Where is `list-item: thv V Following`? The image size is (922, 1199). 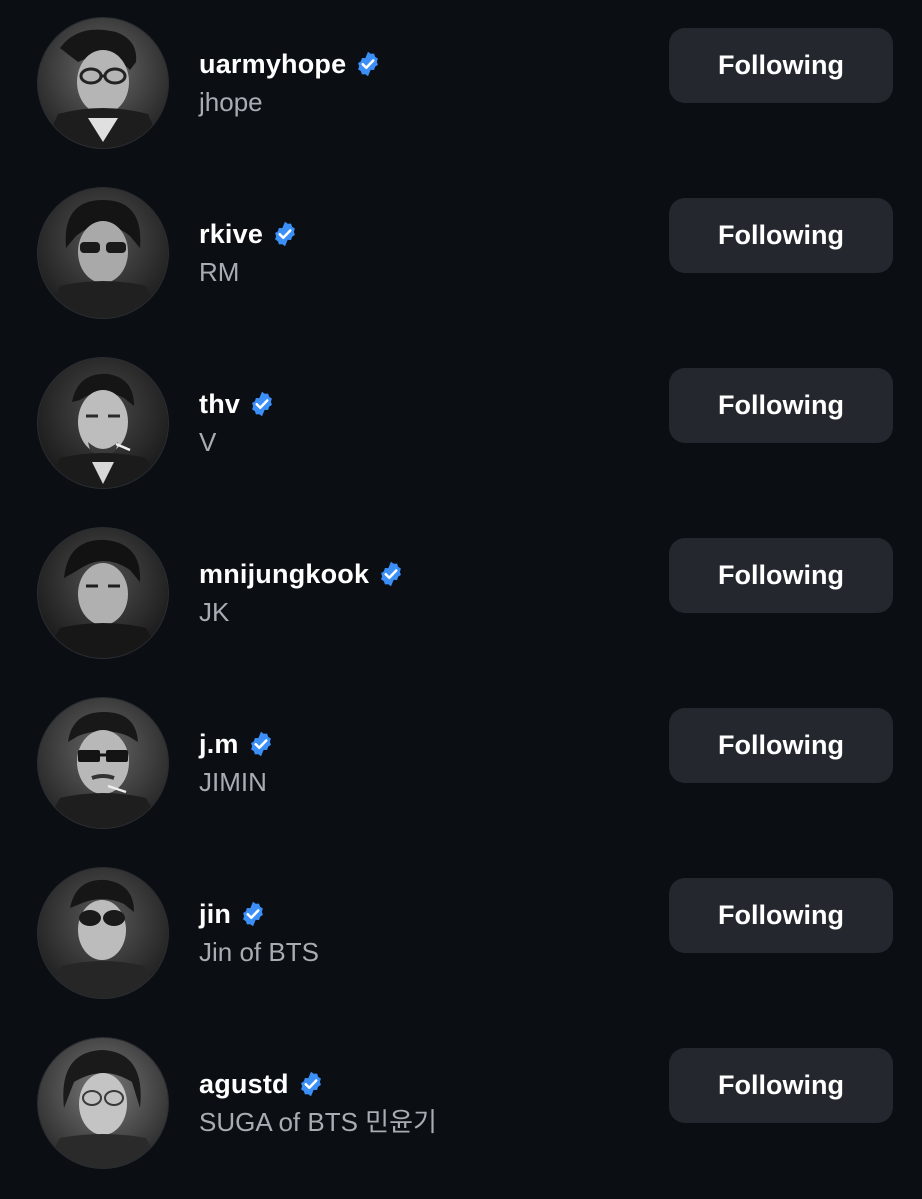
list-item: thv V Following is located at coordinates (461, 425).